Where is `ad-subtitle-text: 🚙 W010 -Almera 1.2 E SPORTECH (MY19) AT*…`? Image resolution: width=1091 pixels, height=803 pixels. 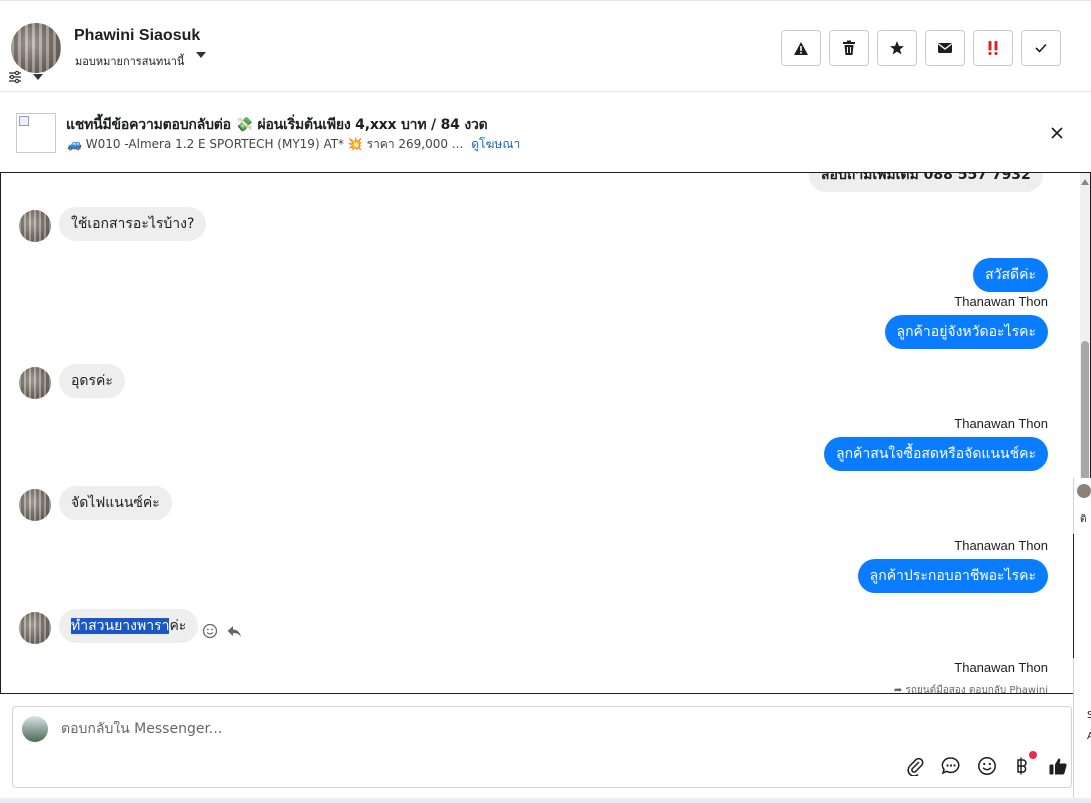 ad-subtitle-text: 🚙 W010 -Almera 1.2 E SPORTECH (MY19) AT*… is located at coordinates (265, 144).